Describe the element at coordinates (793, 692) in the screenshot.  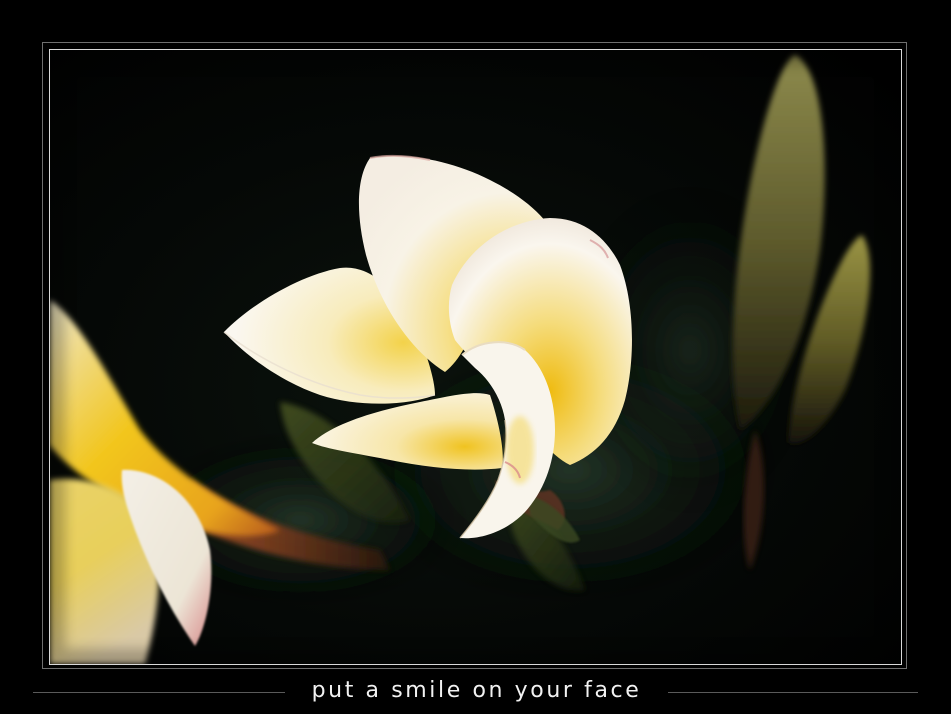
I see `caption-rule-right` at that location.